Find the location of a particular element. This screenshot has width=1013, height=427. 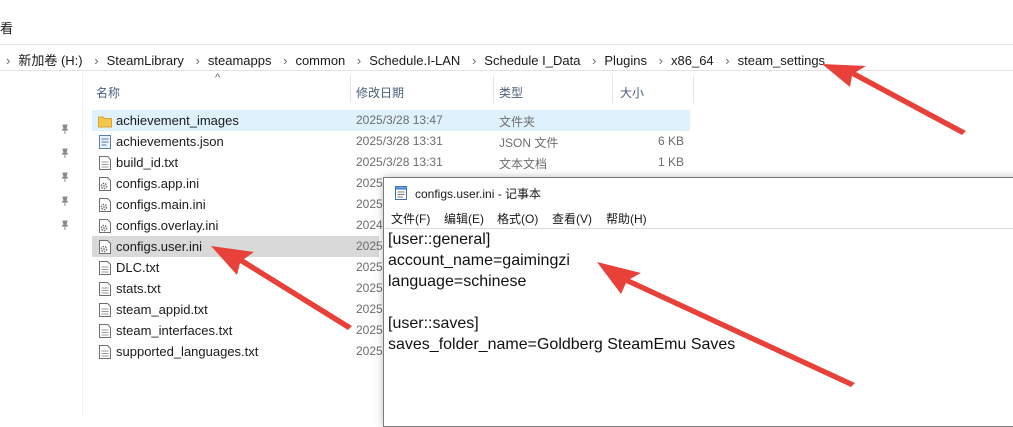

column-header-size: 大小 is located at coordinates (653, 89).